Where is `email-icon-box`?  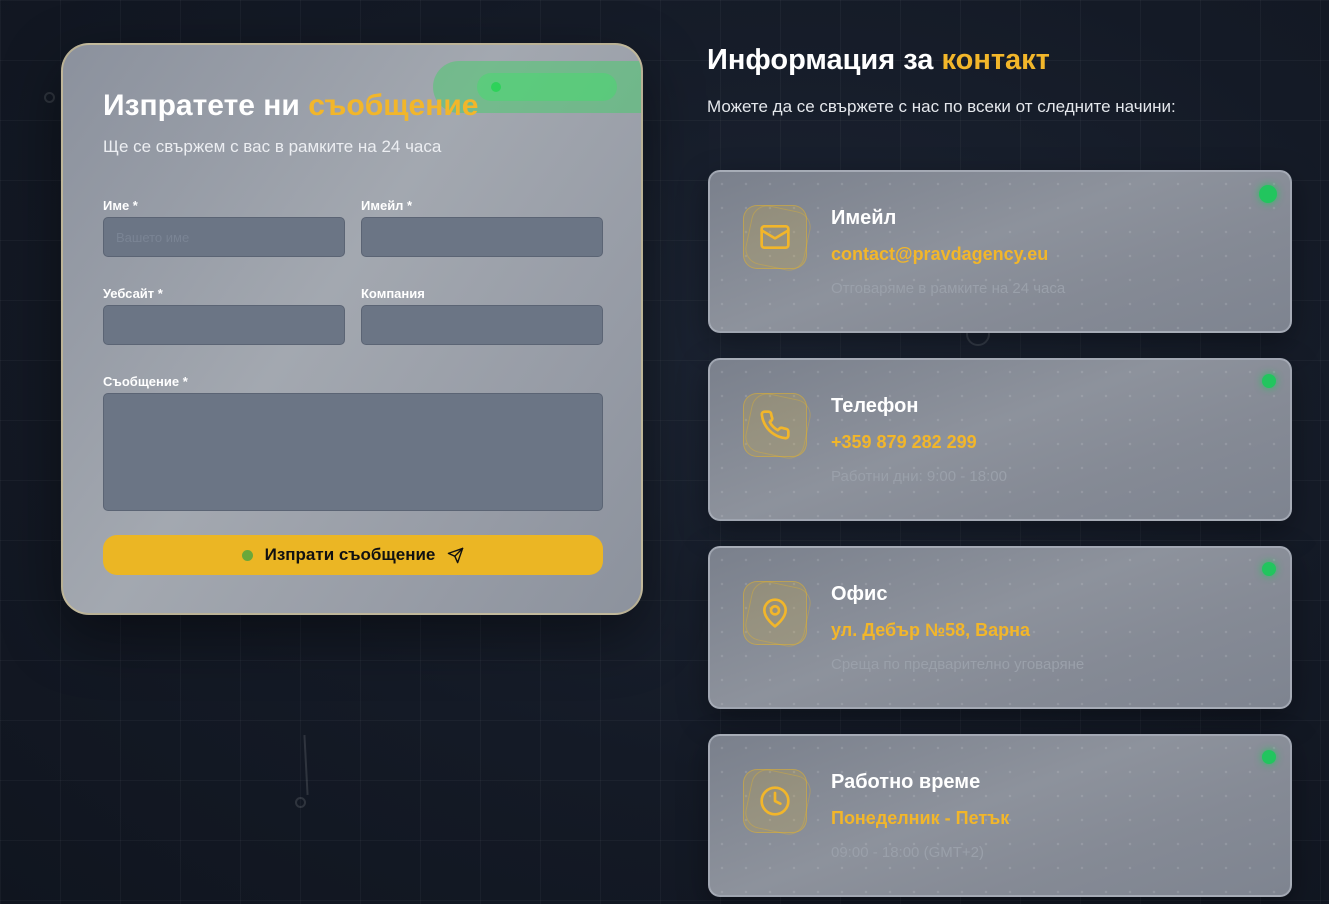
email-icon-box is located at coordinates (775, 237).